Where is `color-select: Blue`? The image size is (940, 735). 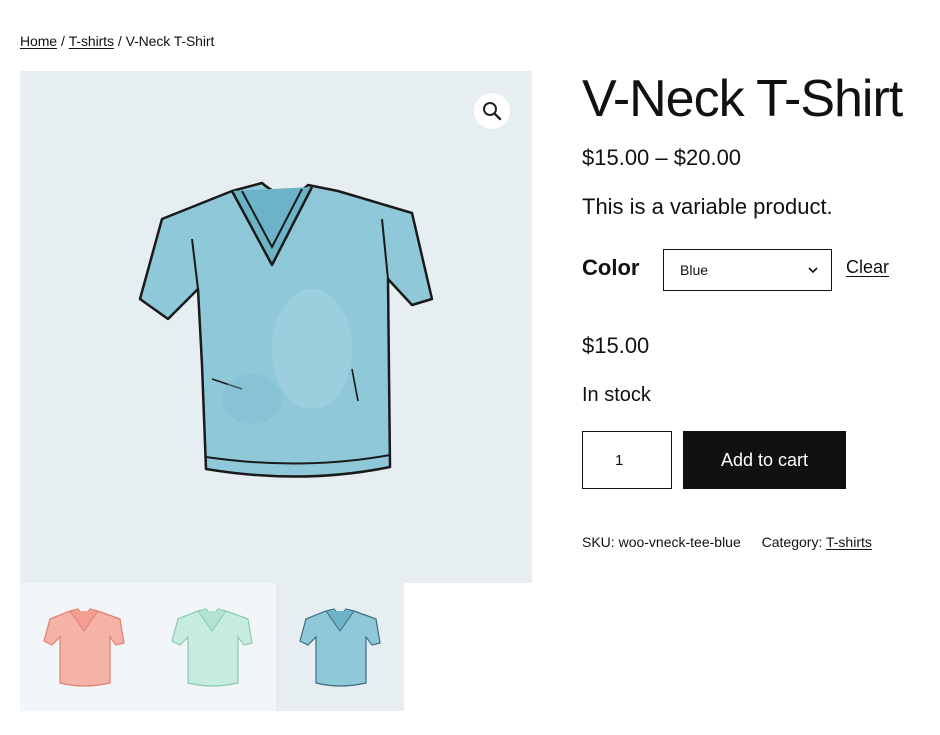 color-select: Blue is located at coordinates (747, 270).